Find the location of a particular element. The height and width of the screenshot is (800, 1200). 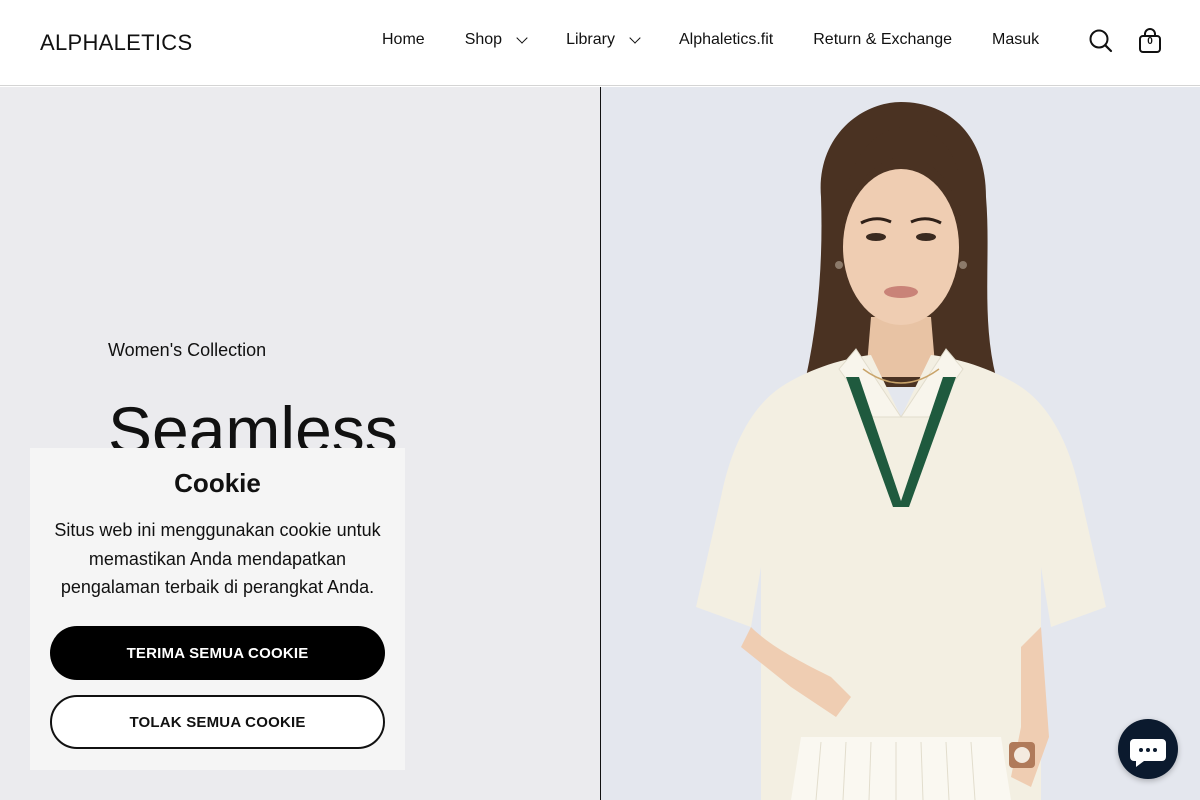

nav-item-label: Alphaletics.fit is located at coordinates (726, 39).